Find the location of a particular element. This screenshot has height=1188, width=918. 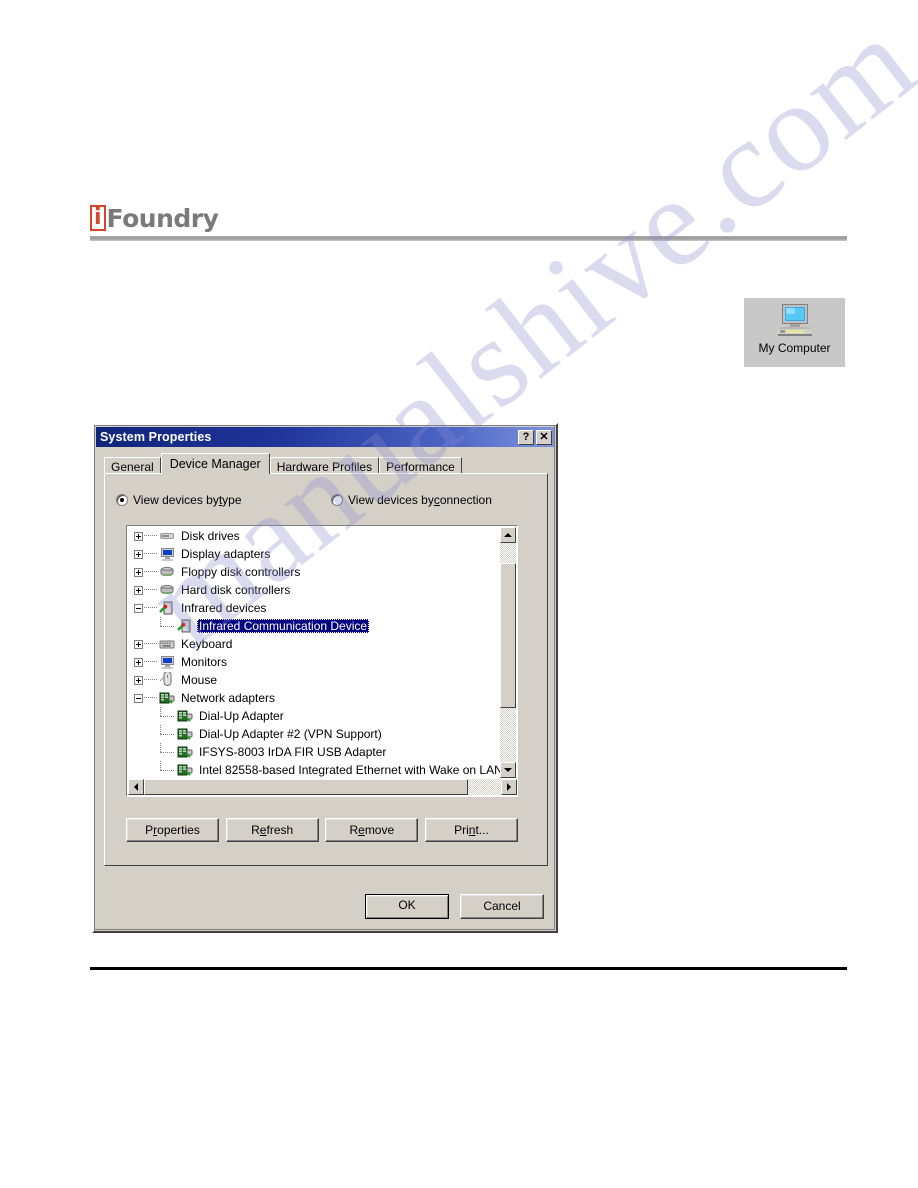

device-tree-row: Disk drives is located at coordinates (314, 536).